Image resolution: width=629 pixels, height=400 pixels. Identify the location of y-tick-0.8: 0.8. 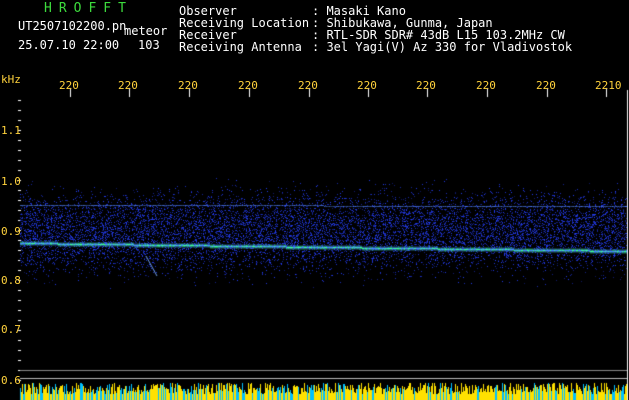
(11, 280).